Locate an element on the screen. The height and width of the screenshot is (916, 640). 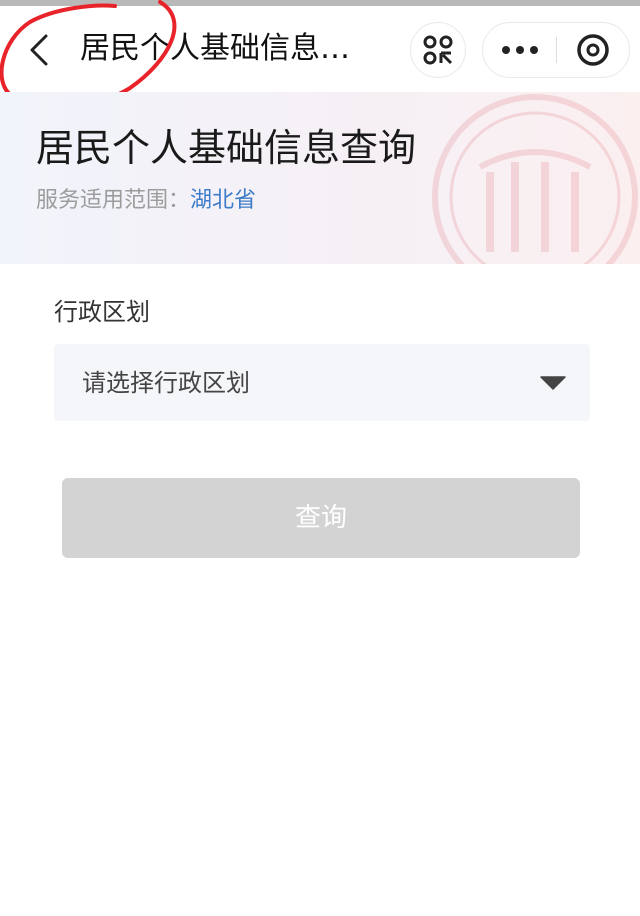
caret-down-icon is located at coordinates (553, 383).